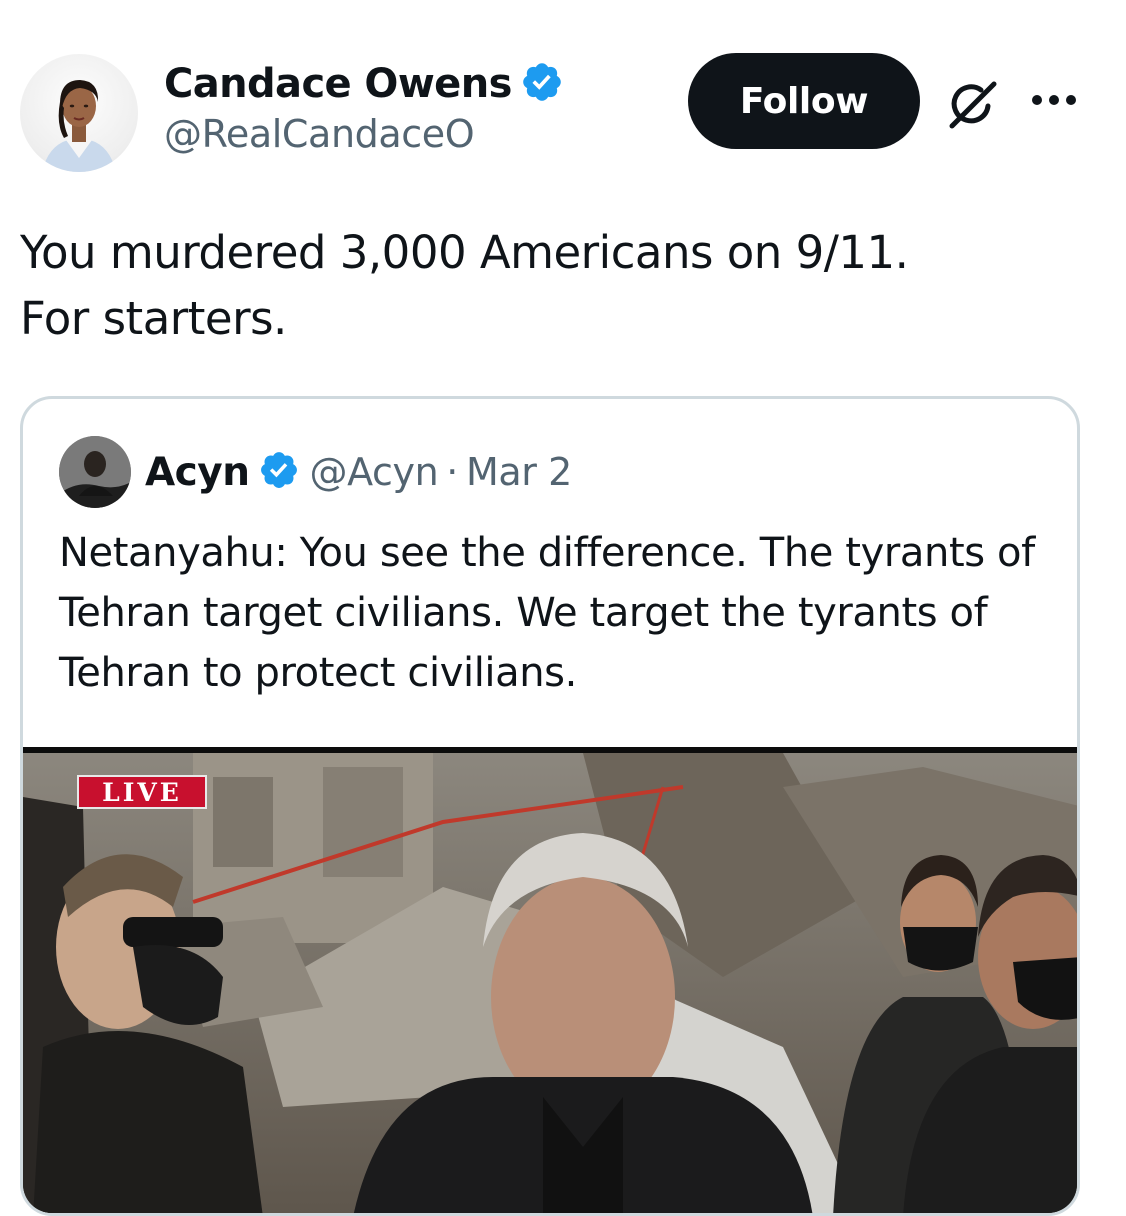  I want to click on quoted-author-handle: @Acyn, so click(374, 472).